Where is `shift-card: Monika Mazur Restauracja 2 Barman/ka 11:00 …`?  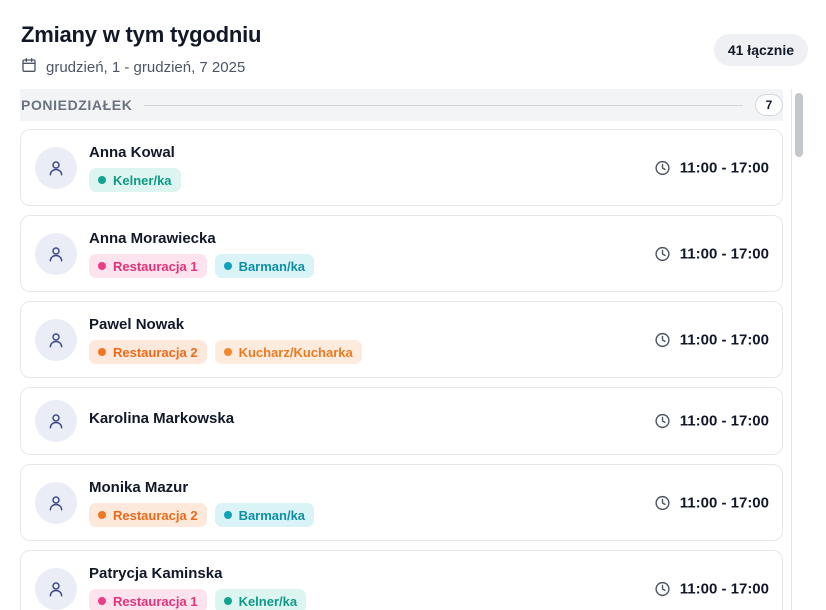 shift-card: Monika Mazur Restauracja 2 Barman/ka 11:00 … is located at coordinates (401, 502).